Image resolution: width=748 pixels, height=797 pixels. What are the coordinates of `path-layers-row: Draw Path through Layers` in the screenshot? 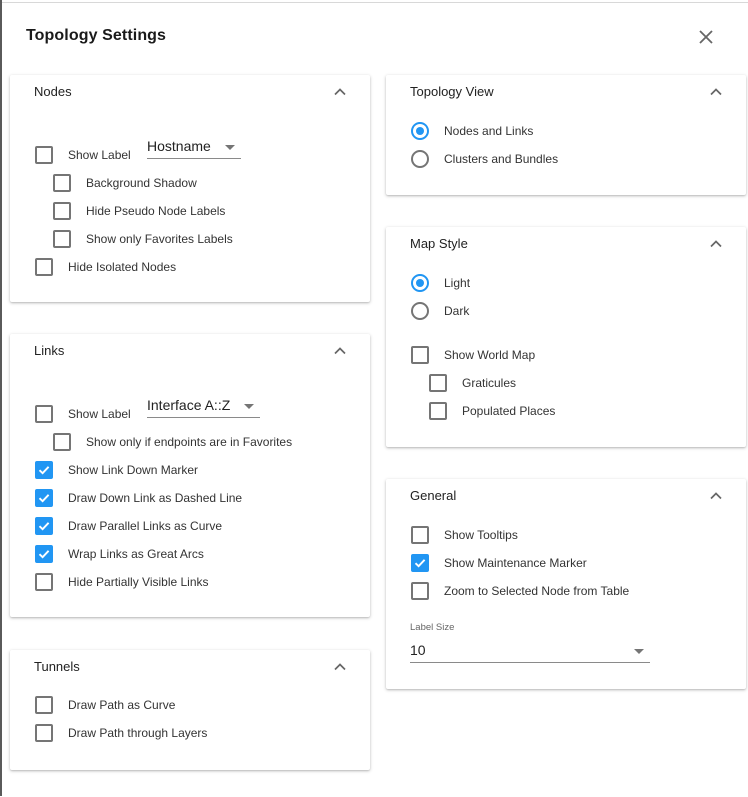 It's located at (121, 733).